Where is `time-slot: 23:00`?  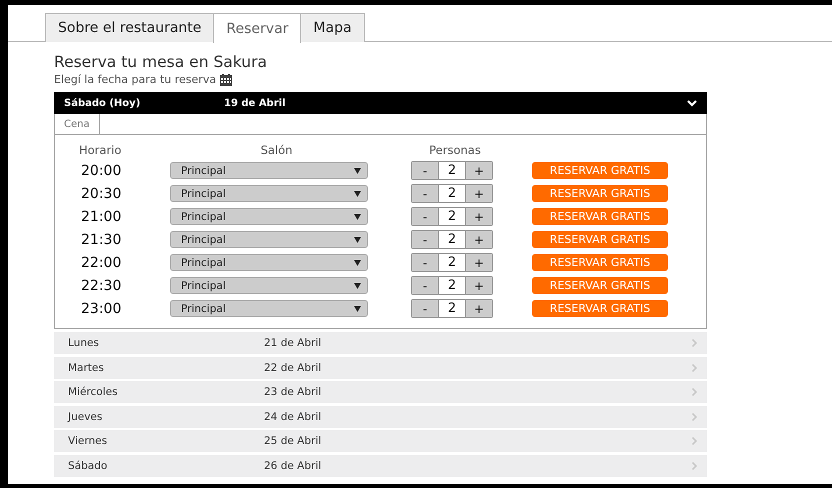
time-slot: 23:00 is located at coordinates (112, 308).